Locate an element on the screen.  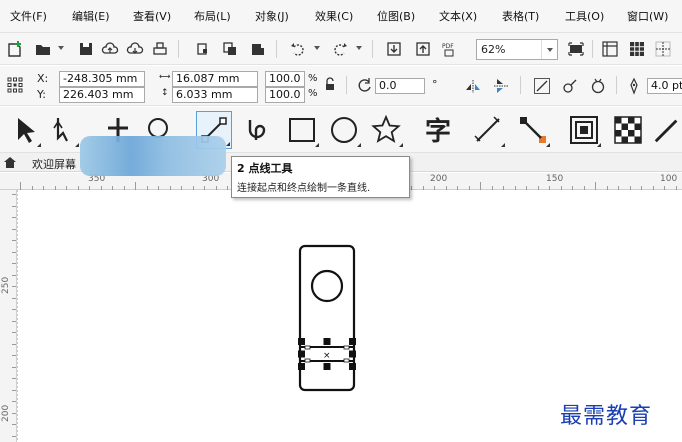
object-origin-icon is located at coordinates (15, 85).